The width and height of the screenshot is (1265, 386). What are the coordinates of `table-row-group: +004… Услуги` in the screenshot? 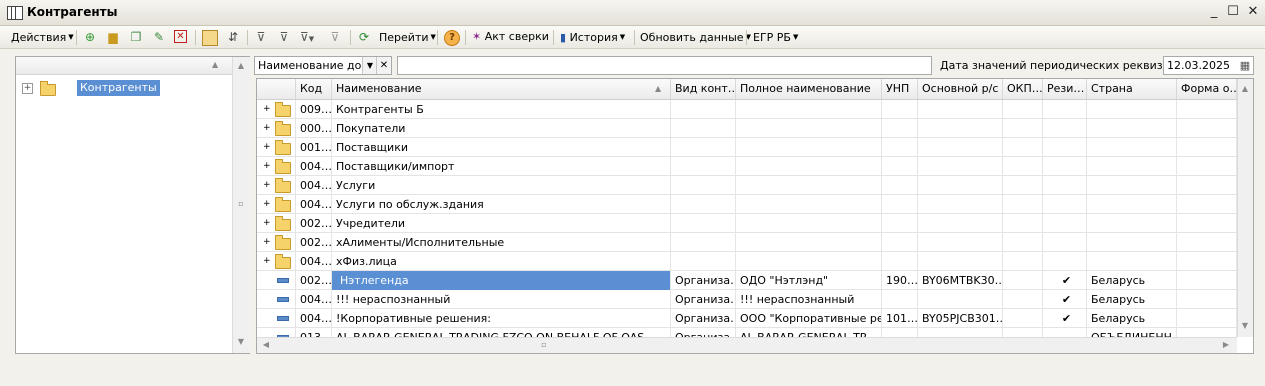 It's located at (747, 185).